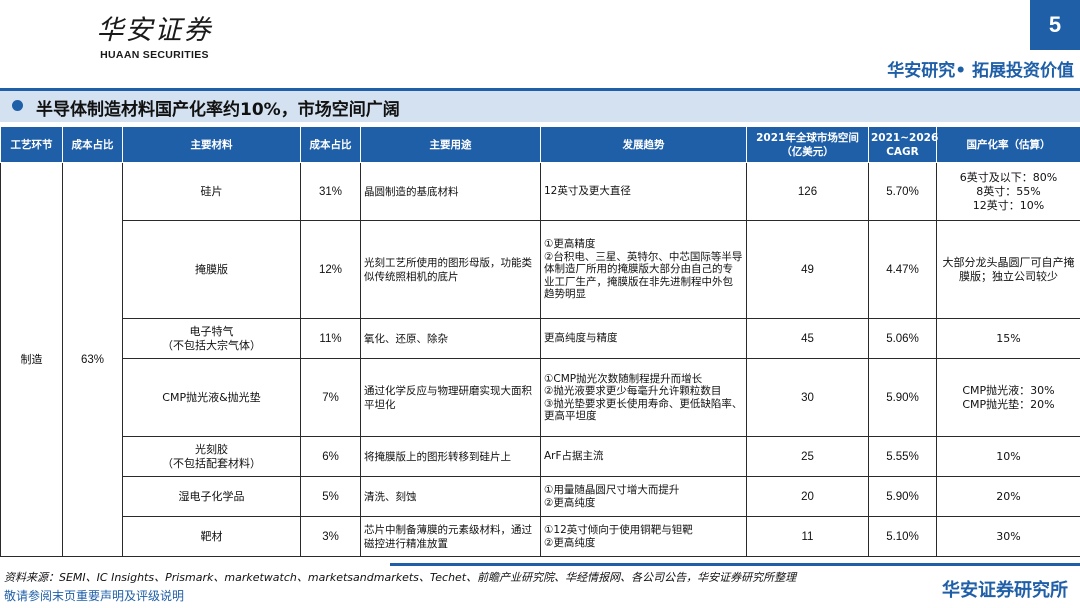 The width and height of the screenshot is (1080, 608). What do you see at coordinates (1008, 496) in the screenshot?
I see `localization-cell: 20%` at bounding box center [1008, 496].